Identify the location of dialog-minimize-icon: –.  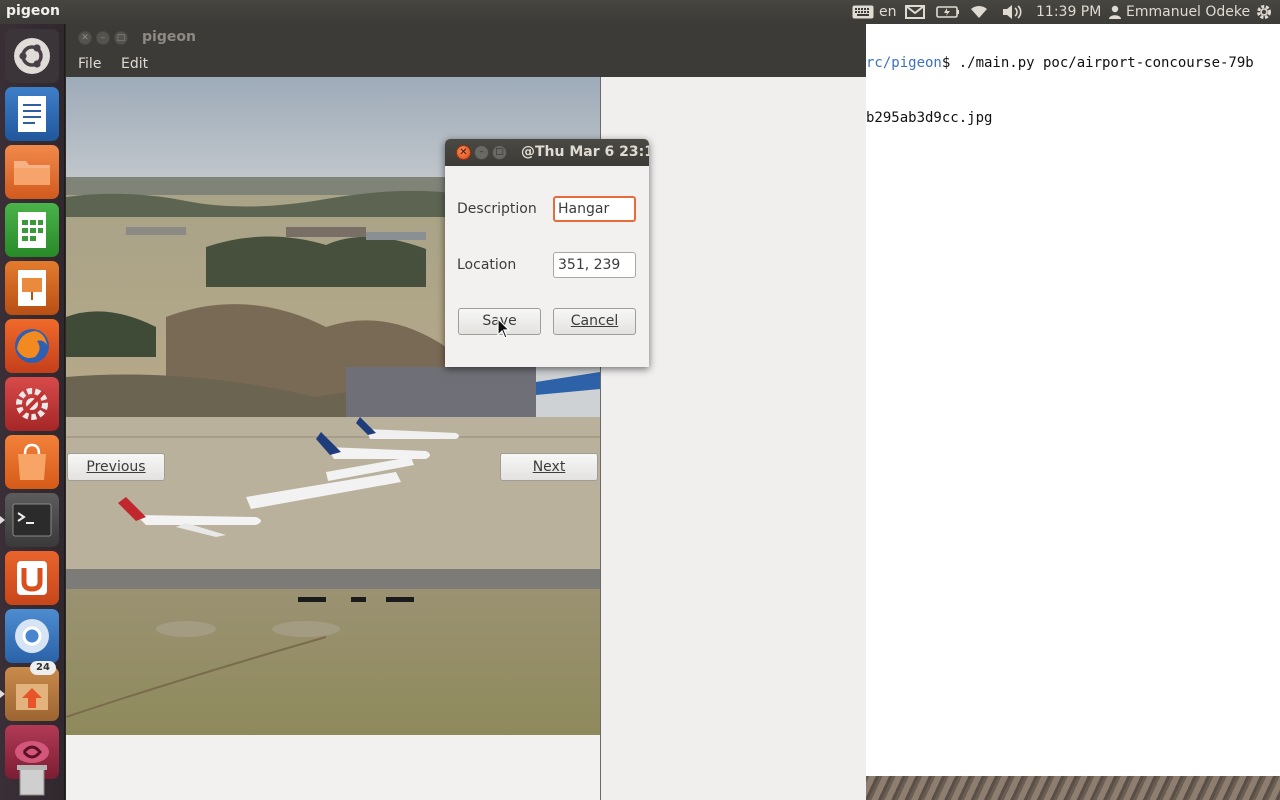
(481, 152).